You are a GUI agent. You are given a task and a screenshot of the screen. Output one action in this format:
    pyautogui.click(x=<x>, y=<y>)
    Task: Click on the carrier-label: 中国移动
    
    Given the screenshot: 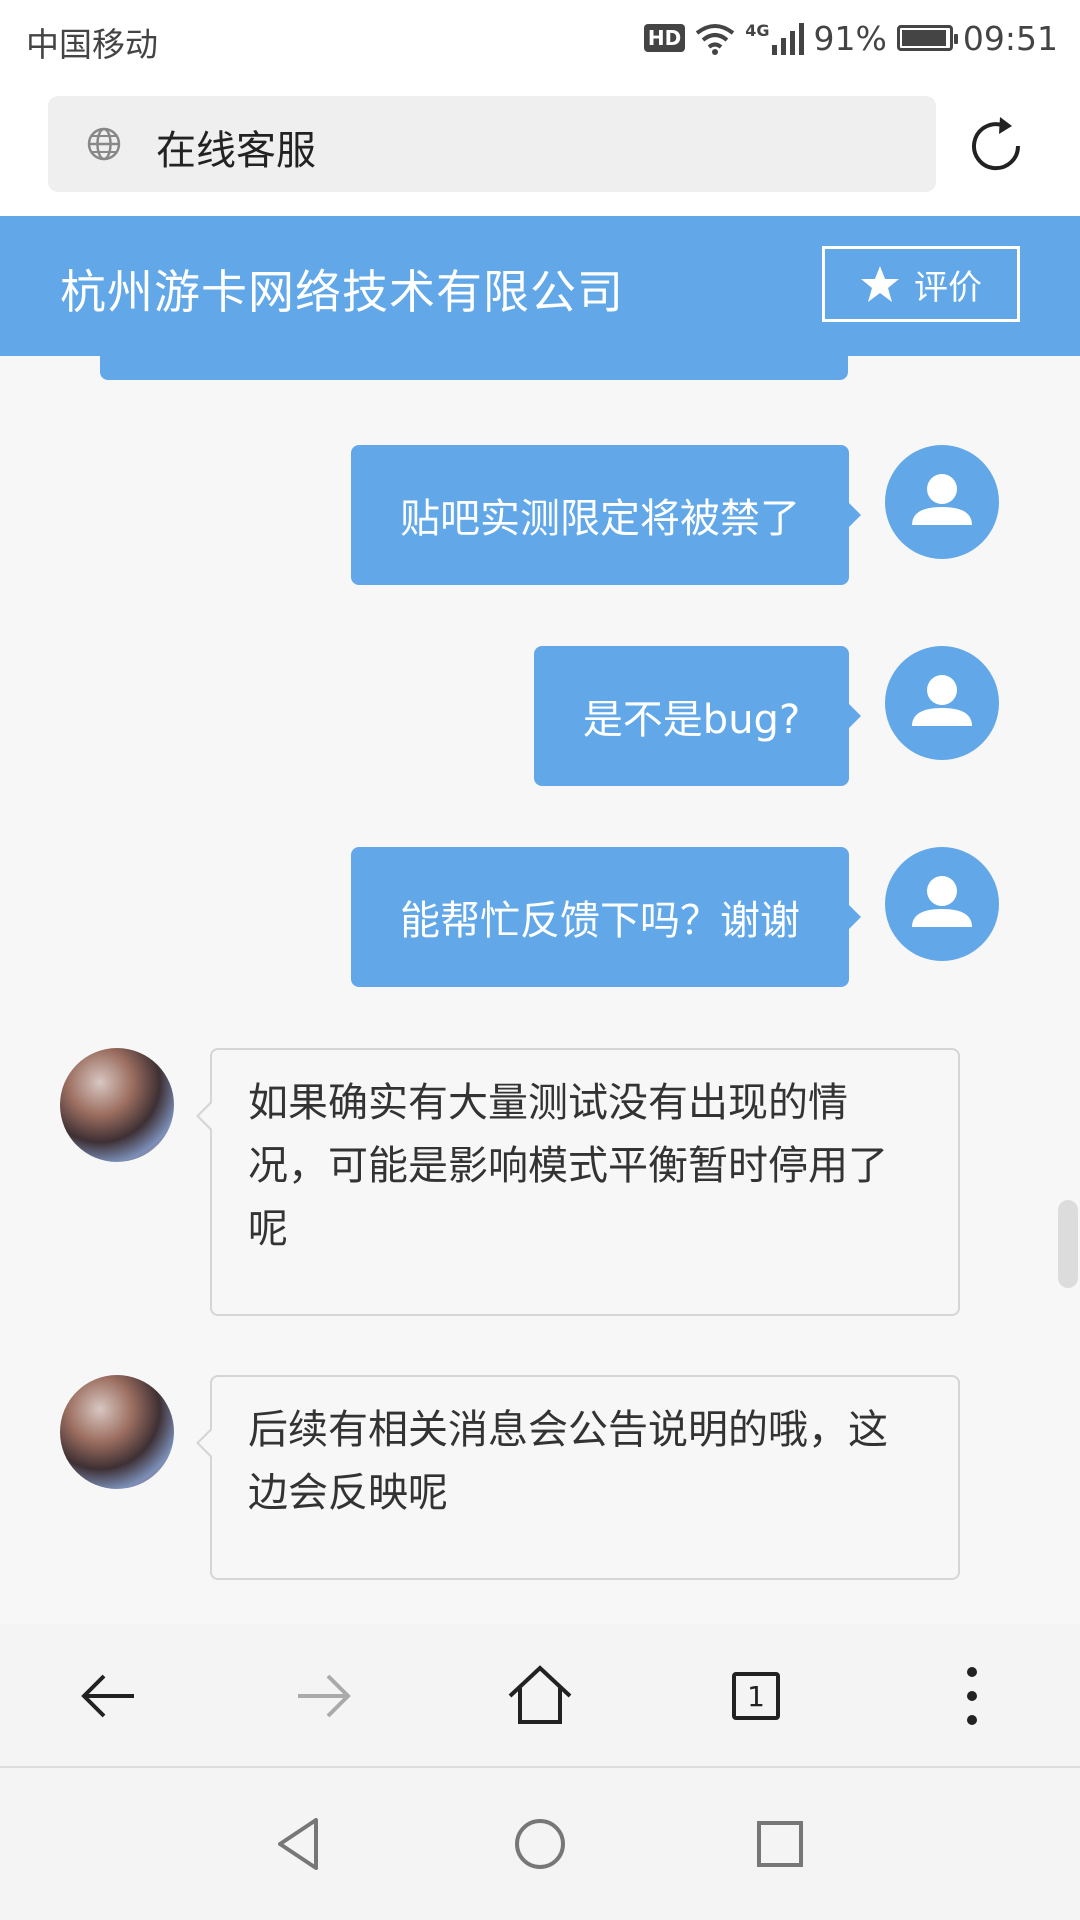 What is the action you would take?
    pyautogui.click(x=92, y=44)
    